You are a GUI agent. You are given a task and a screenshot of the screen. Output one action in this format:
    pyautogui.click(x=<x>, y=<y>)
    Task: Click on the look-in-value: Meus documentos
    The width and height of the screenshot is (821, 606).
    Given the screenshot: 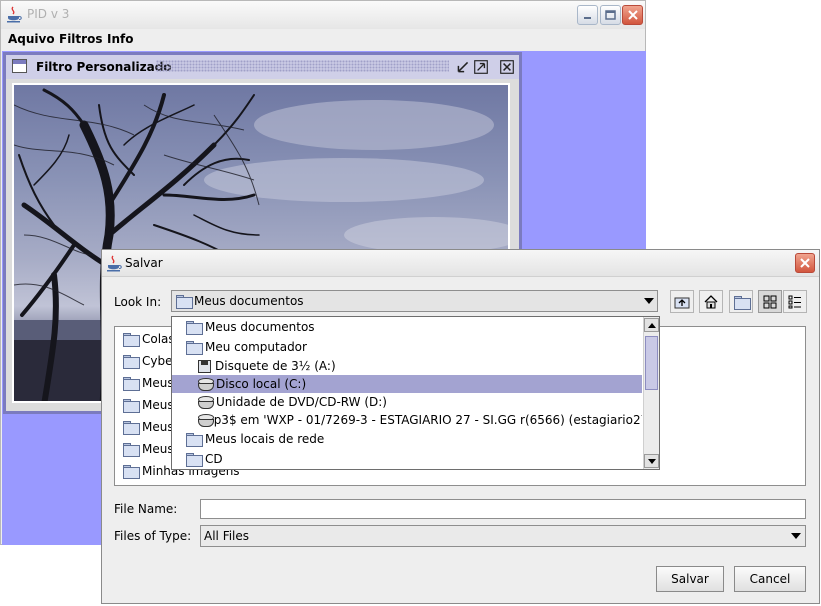 What is the action you would take?
    pyautogui.click(x=249, y=301)
    